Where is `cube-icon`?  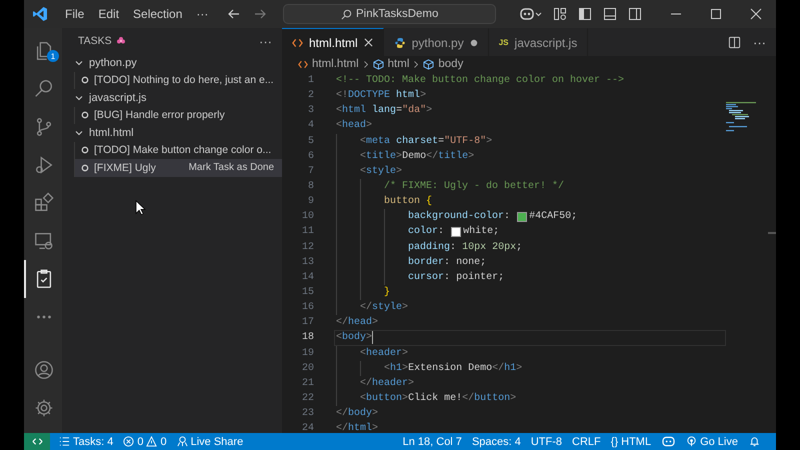 cube-icon is located at coordinates (428, 64).